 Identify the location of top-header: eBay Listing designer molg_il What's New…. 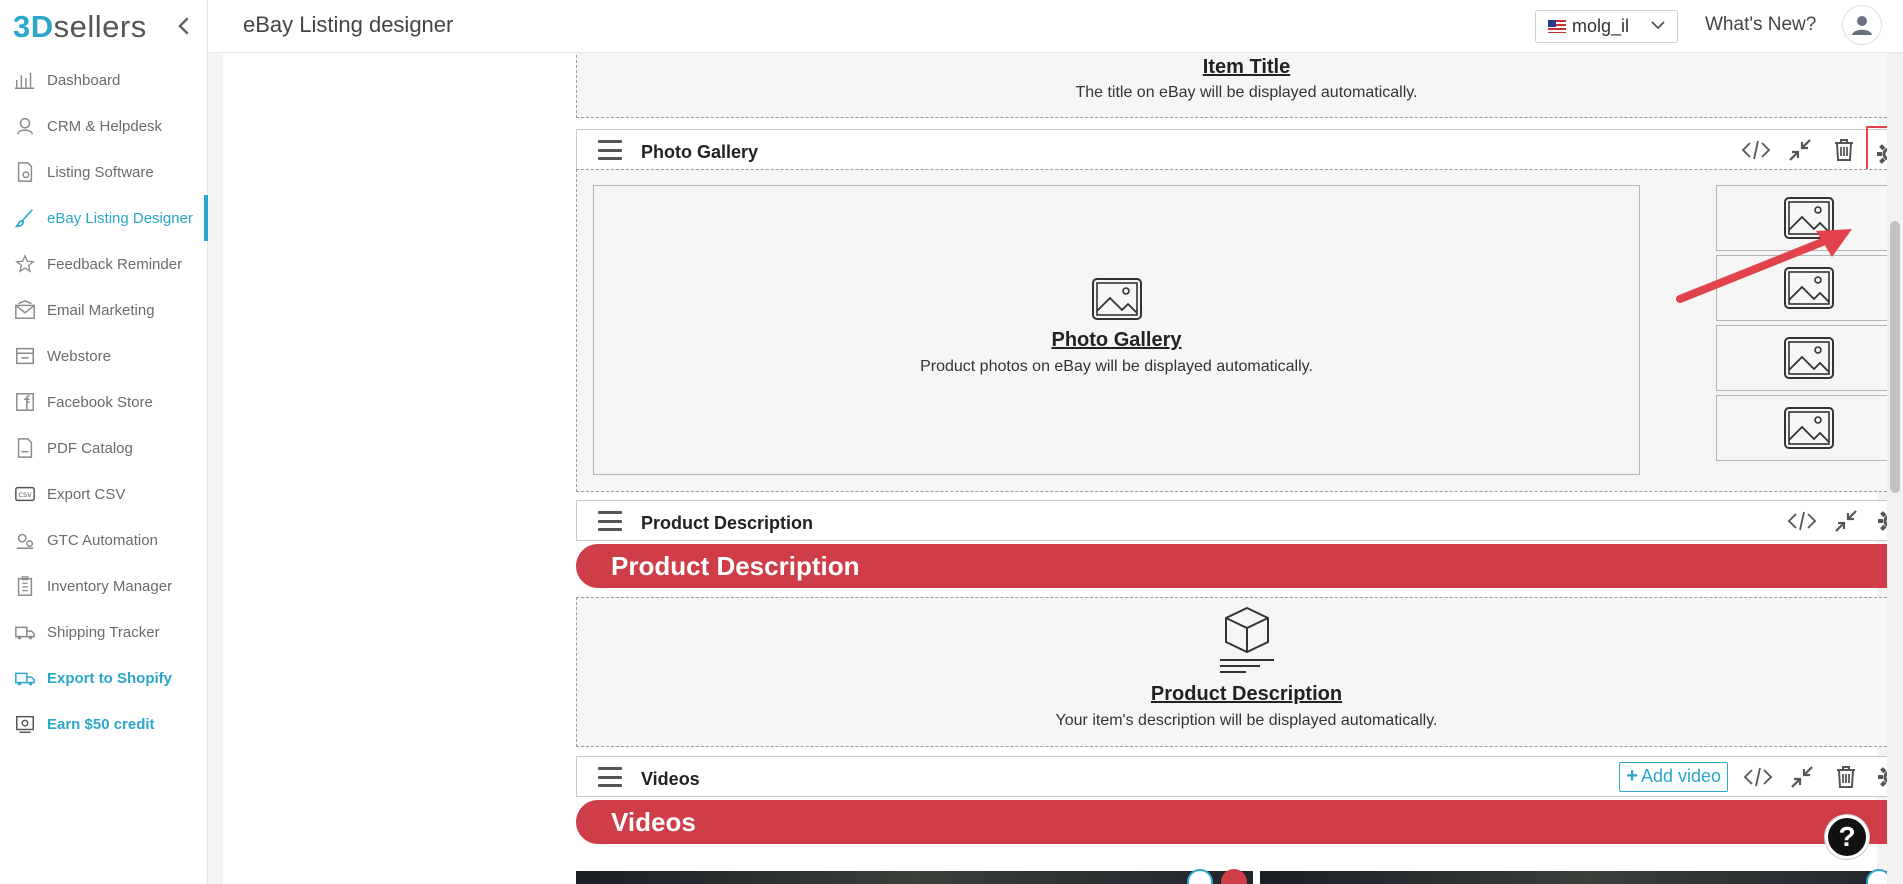
(1055, 26).